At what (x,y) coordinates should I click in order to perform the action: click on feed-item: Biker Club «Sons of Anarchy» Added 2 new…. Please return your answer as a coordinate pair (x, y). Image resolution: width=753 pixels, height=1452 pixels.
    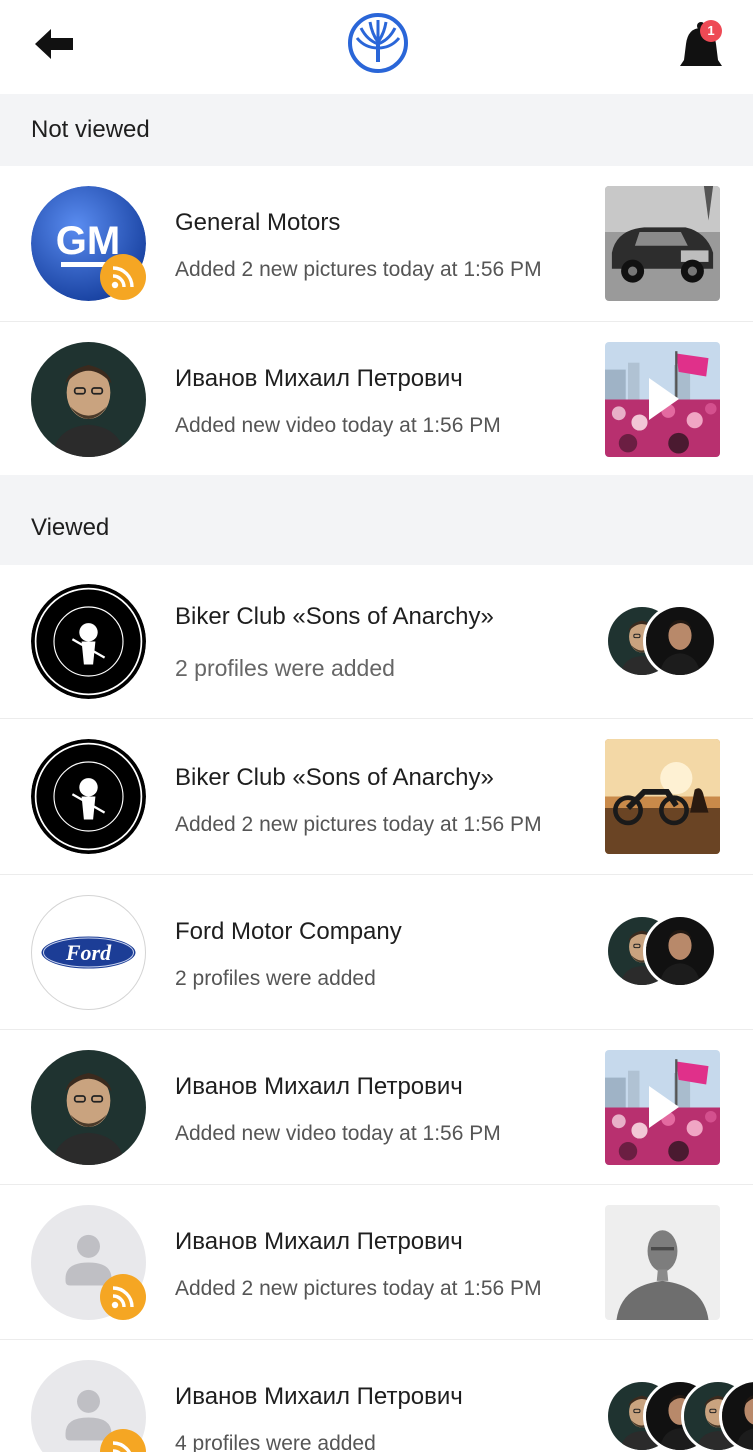
    Looking at the image, I should click on (376, 797).